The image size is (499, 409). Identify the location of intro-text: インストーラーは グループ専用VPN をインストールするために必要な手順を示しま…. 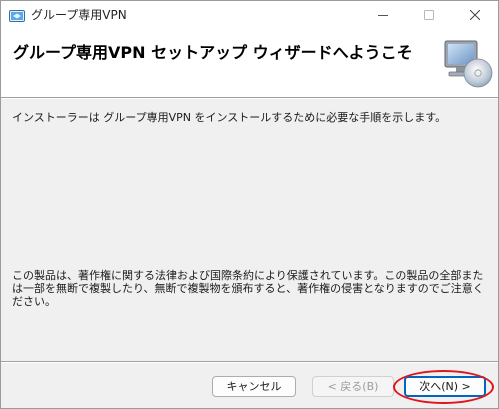
(229, 117).